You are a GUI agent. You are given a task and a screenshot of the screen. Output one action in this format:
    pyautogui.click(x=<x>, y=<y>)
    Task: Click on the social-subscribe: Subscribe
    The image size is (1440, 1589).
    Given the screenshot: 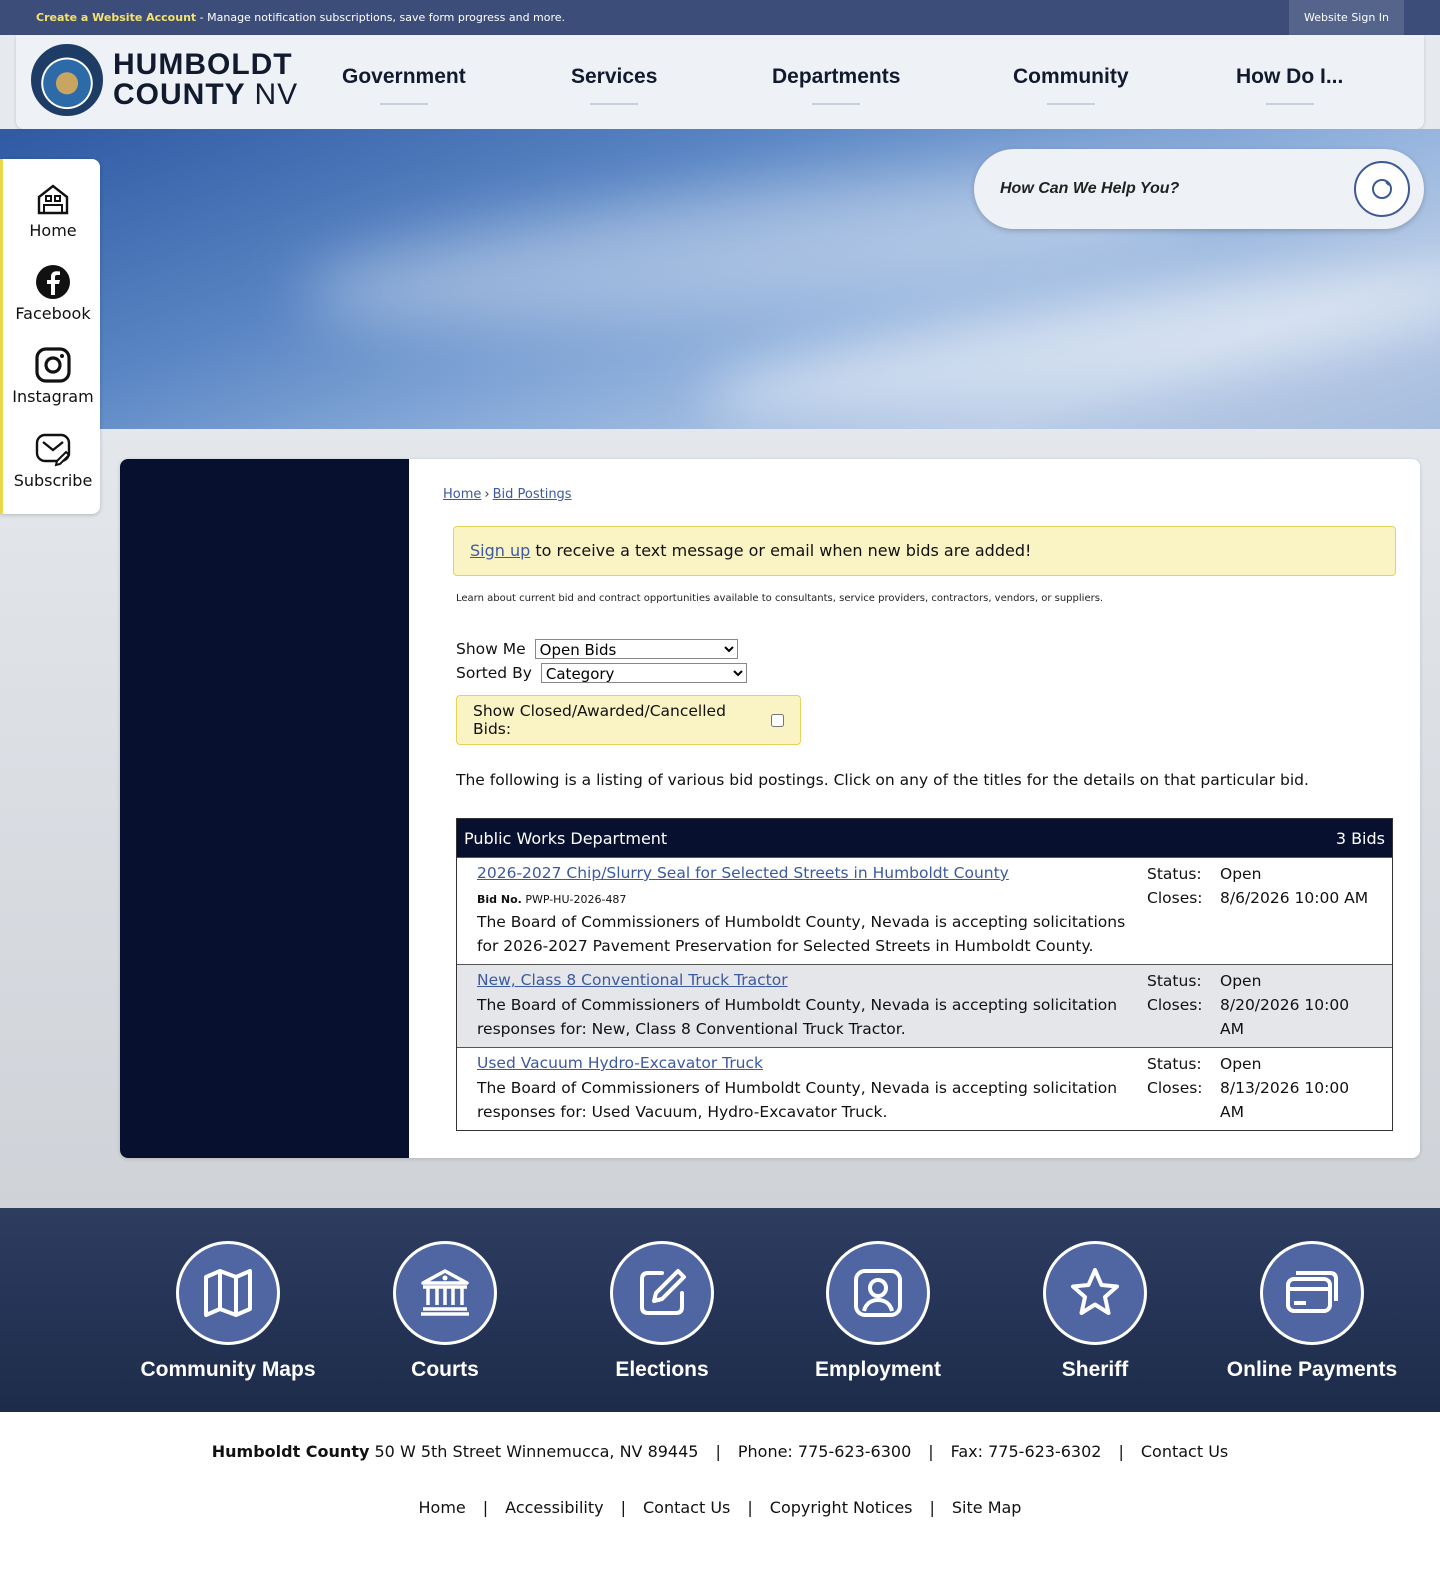 What is the action you would take?
    pyautogui.click(x=53, y=460)
    